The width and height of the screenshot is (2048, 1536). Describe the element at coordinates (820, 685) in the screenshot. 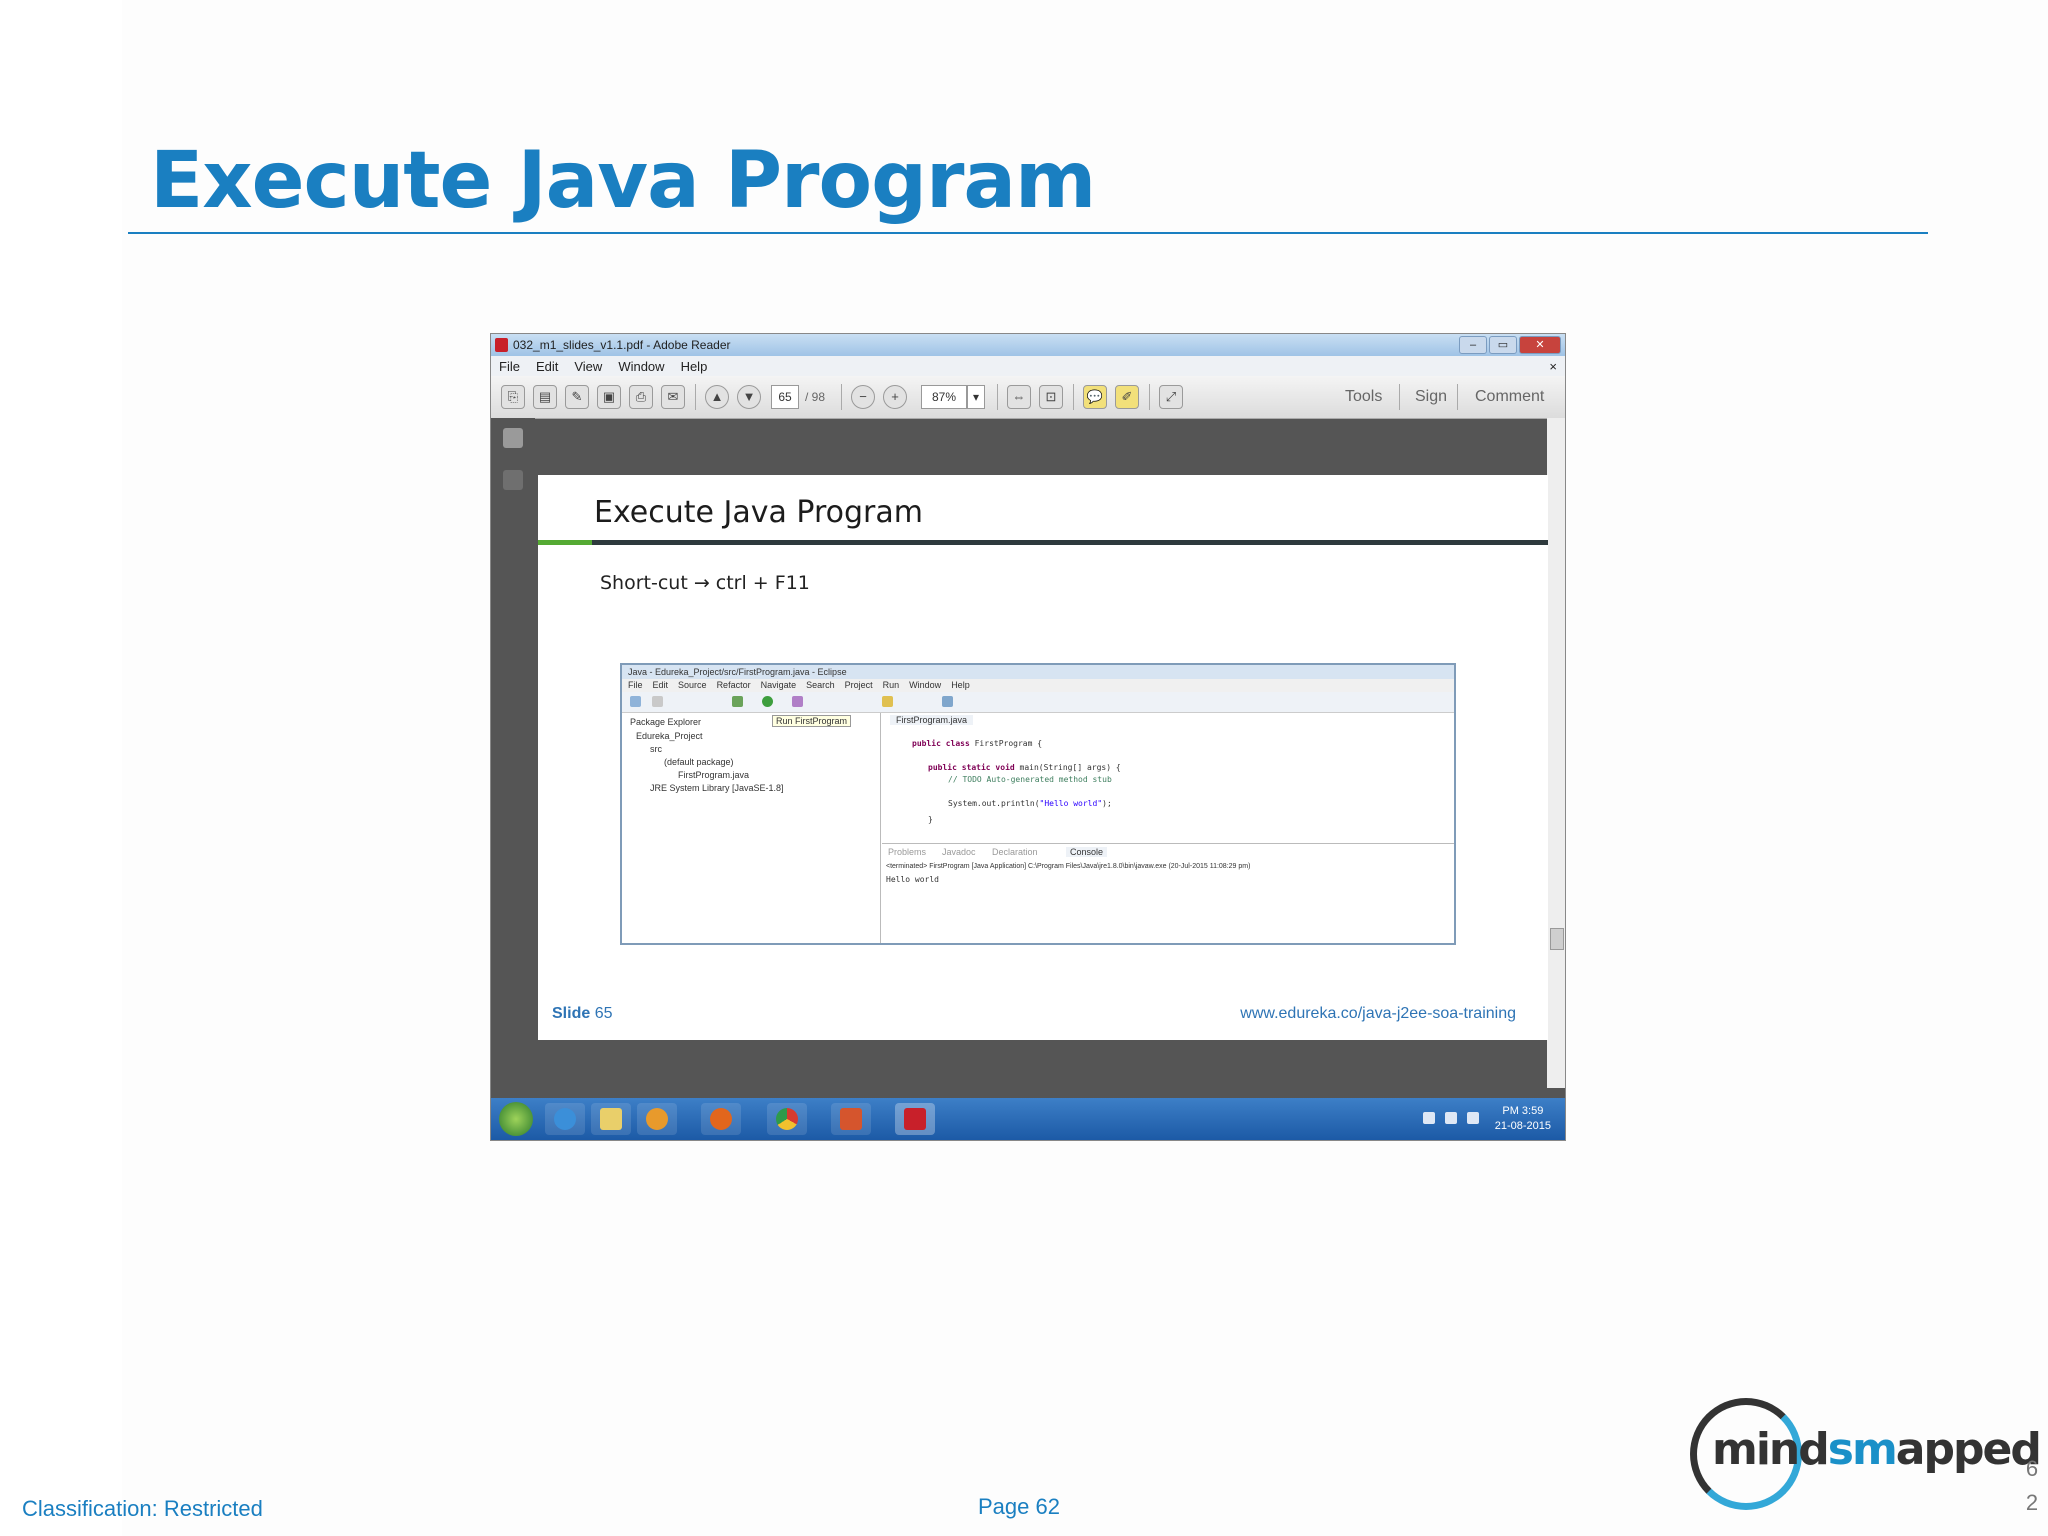

I see `eclipse-menu-item: Search` at that location.